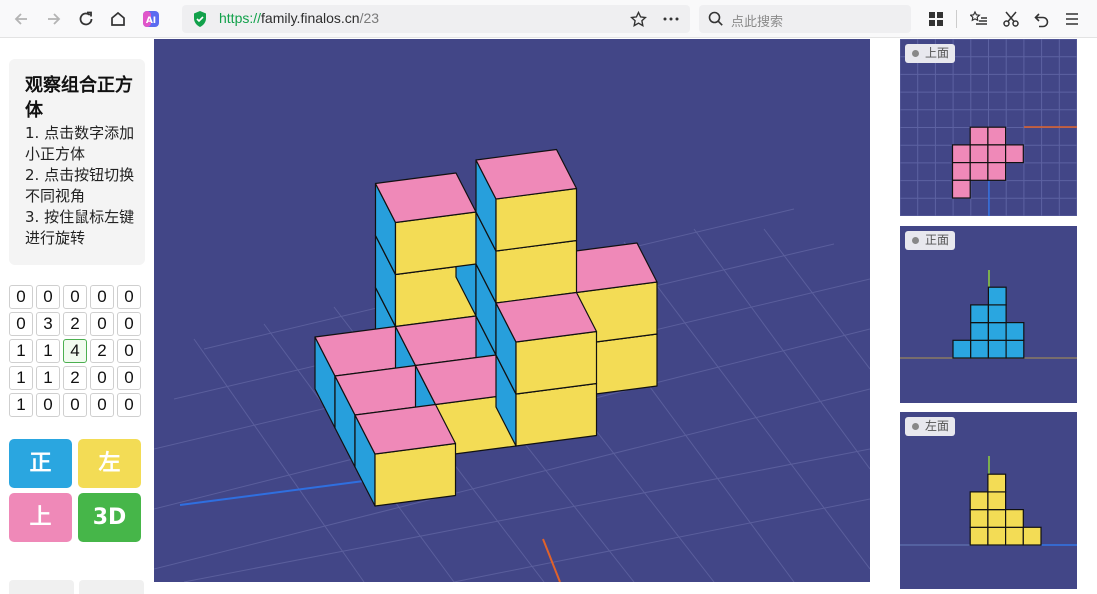 Image resolution: width=1097 pixels, height=594 pixels. Describe the element at coordinates (1072, 19) in the screenshot. I see `menu-icon` at that location.